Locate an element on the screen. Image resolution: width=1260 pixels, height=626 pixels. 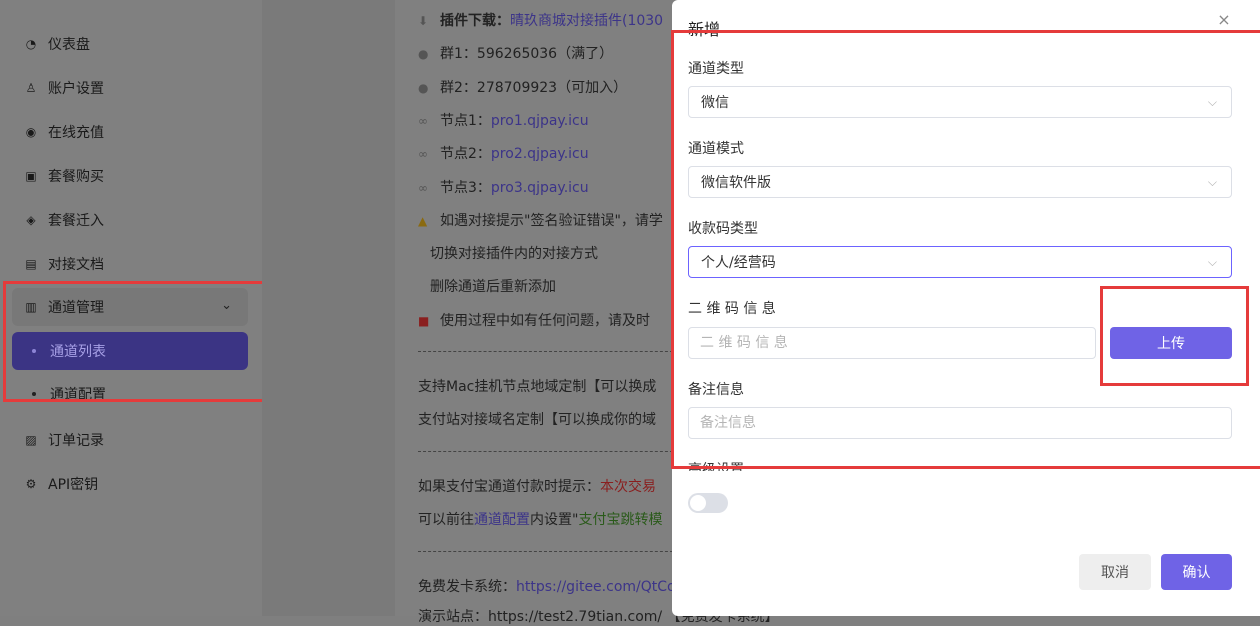
mac-text: 支持Mac挂机节点地域定制【可以换成 is located at coordinates (537, 387).